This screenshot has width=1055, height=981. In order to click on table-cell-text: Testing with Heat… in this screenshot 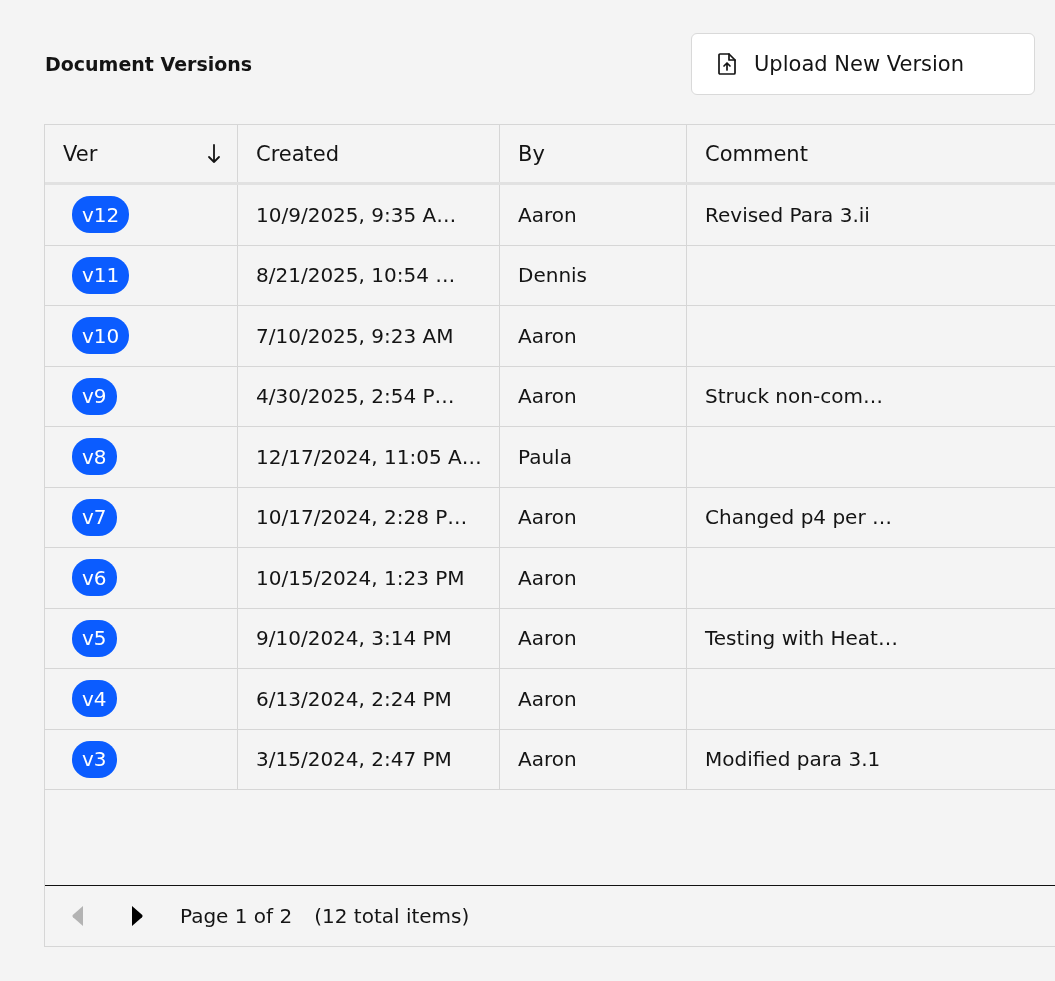, I will do `click(801, 639)`.